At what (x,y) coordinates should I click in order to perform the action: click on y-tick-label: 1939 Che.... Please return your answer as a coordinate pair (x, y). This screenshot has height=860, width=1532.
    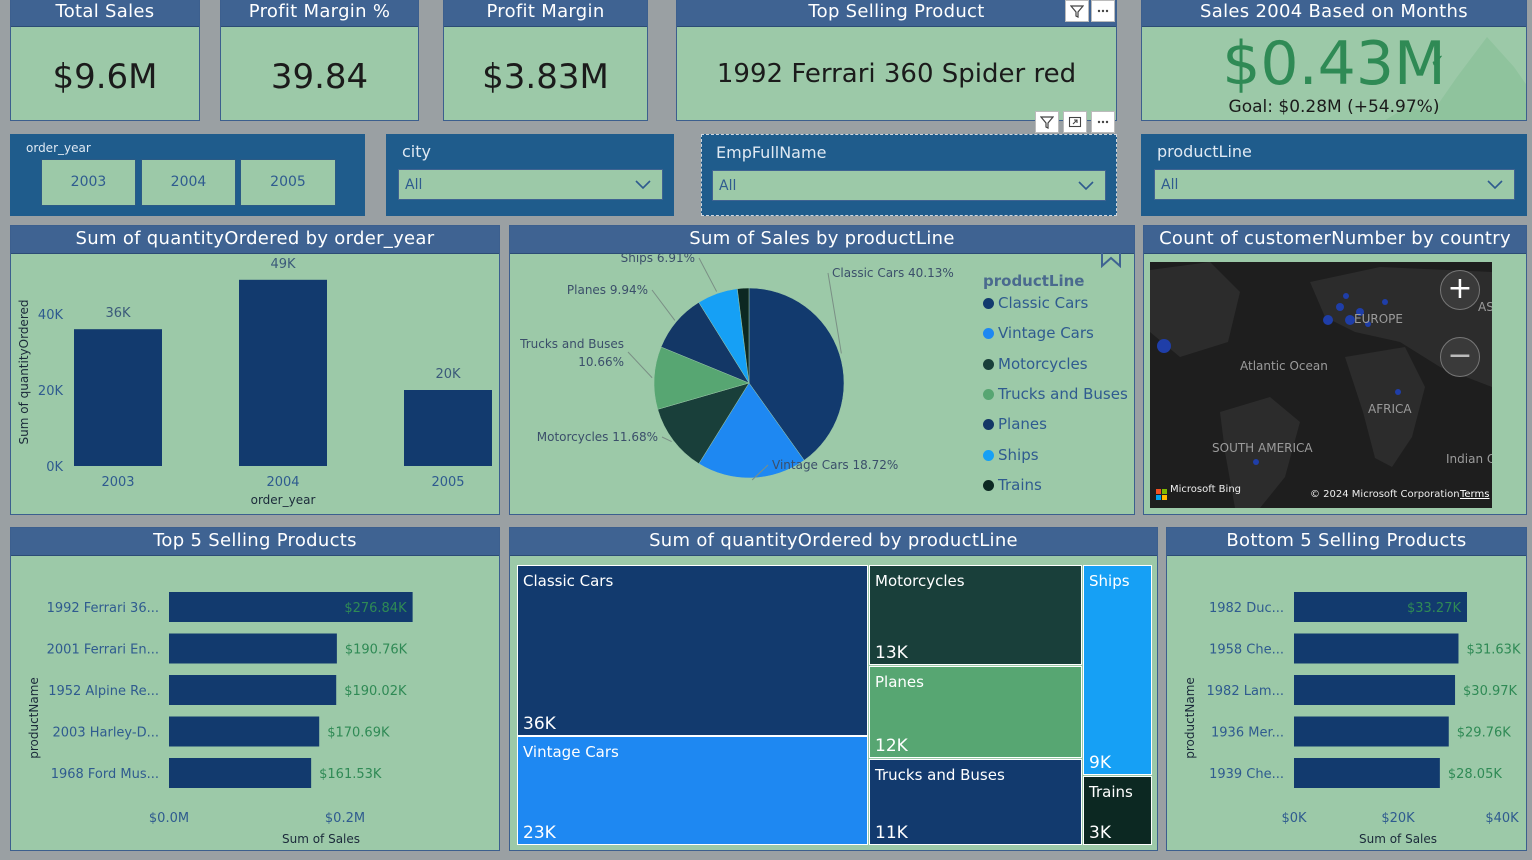
    Looking at the image, I should click on (1246, 774).